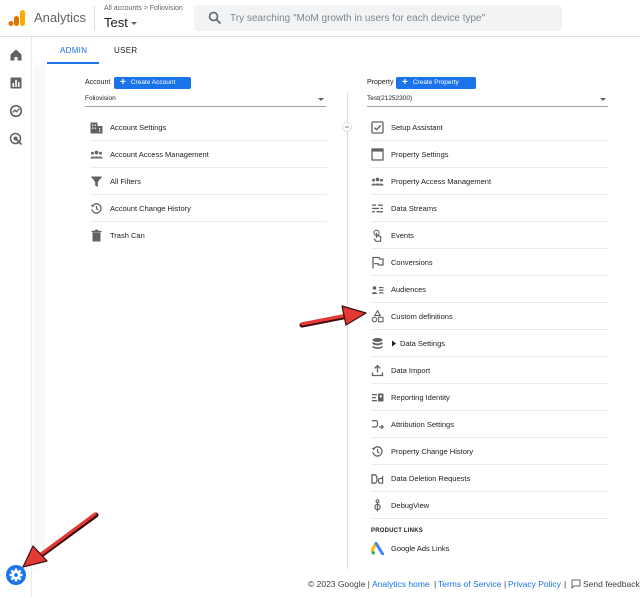  What do you see at coordinates (489, 548) in the screenshot?
I see `menu-item-google-ads-links: Google Ads Links` at bounding box center [489, 548].